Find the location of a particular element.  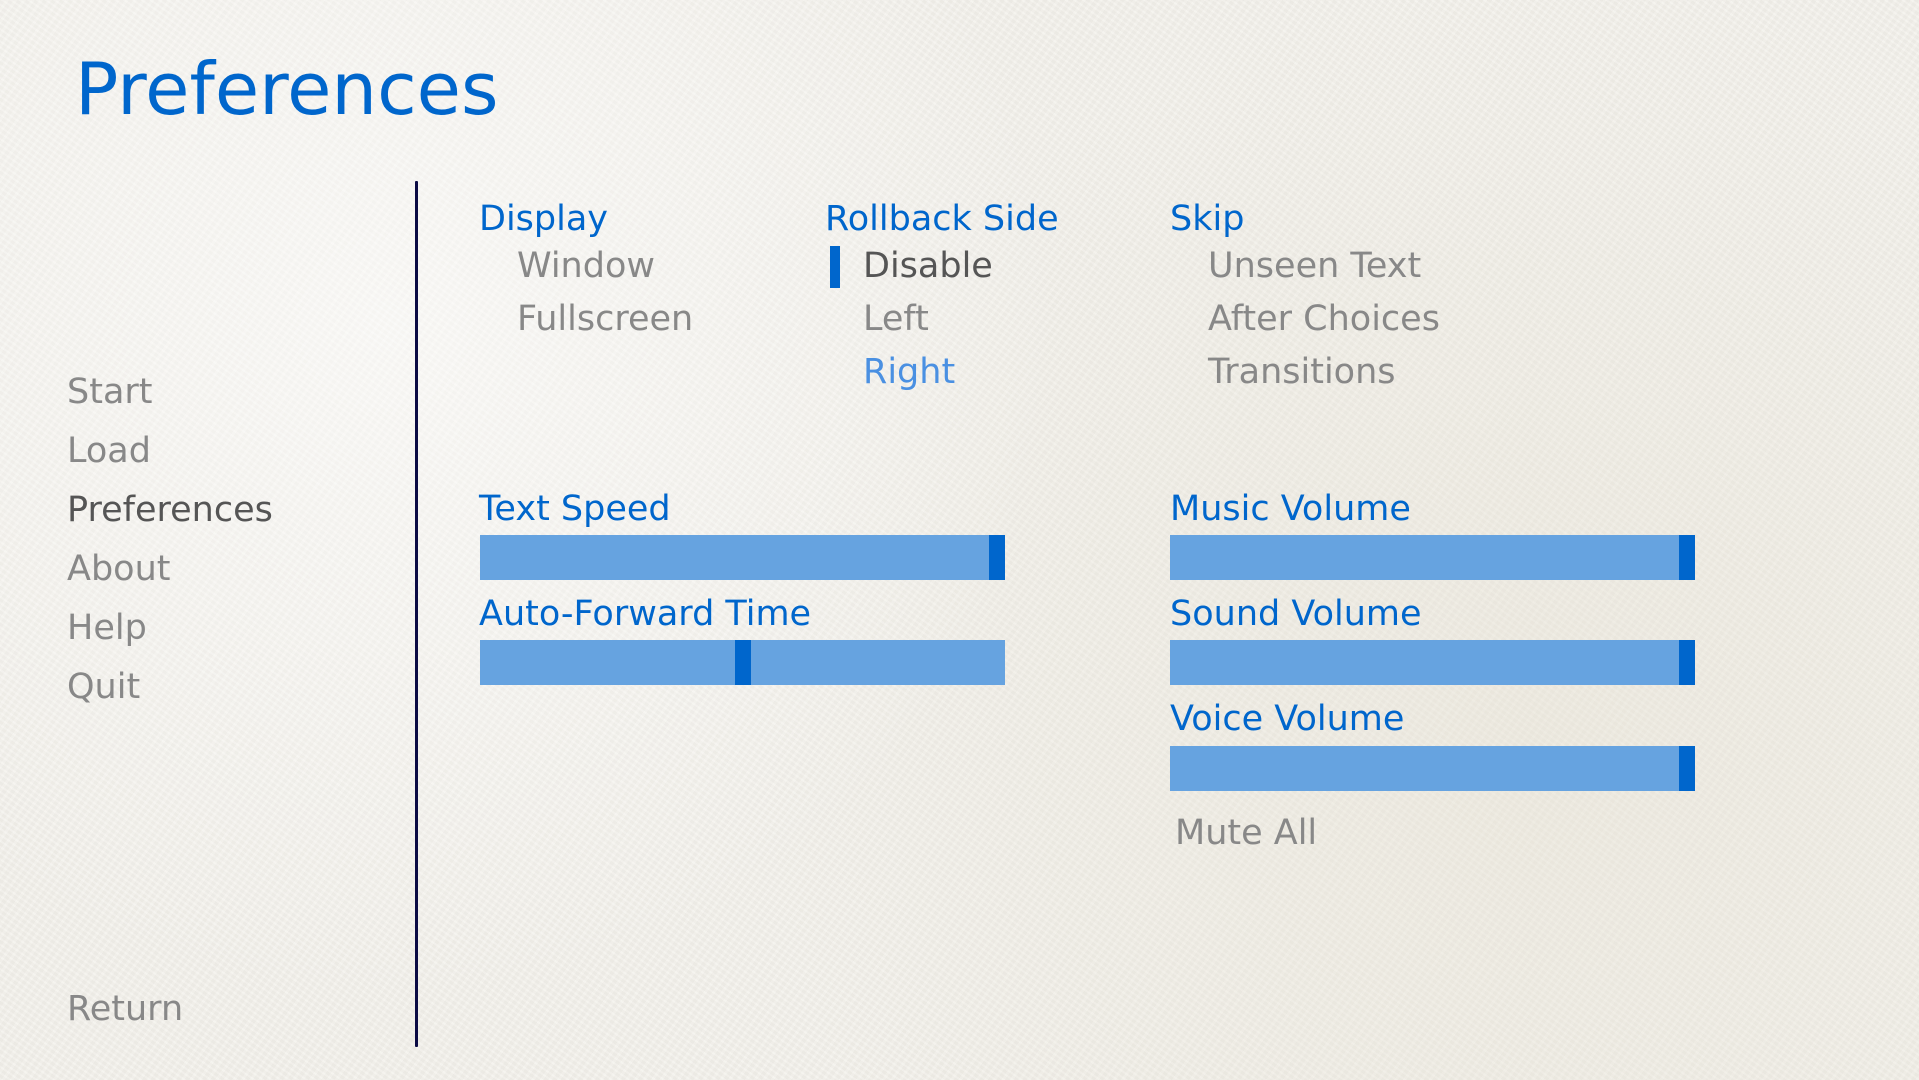

sound-volume-label: Sound Volume is located at coordinates (1296, 614).